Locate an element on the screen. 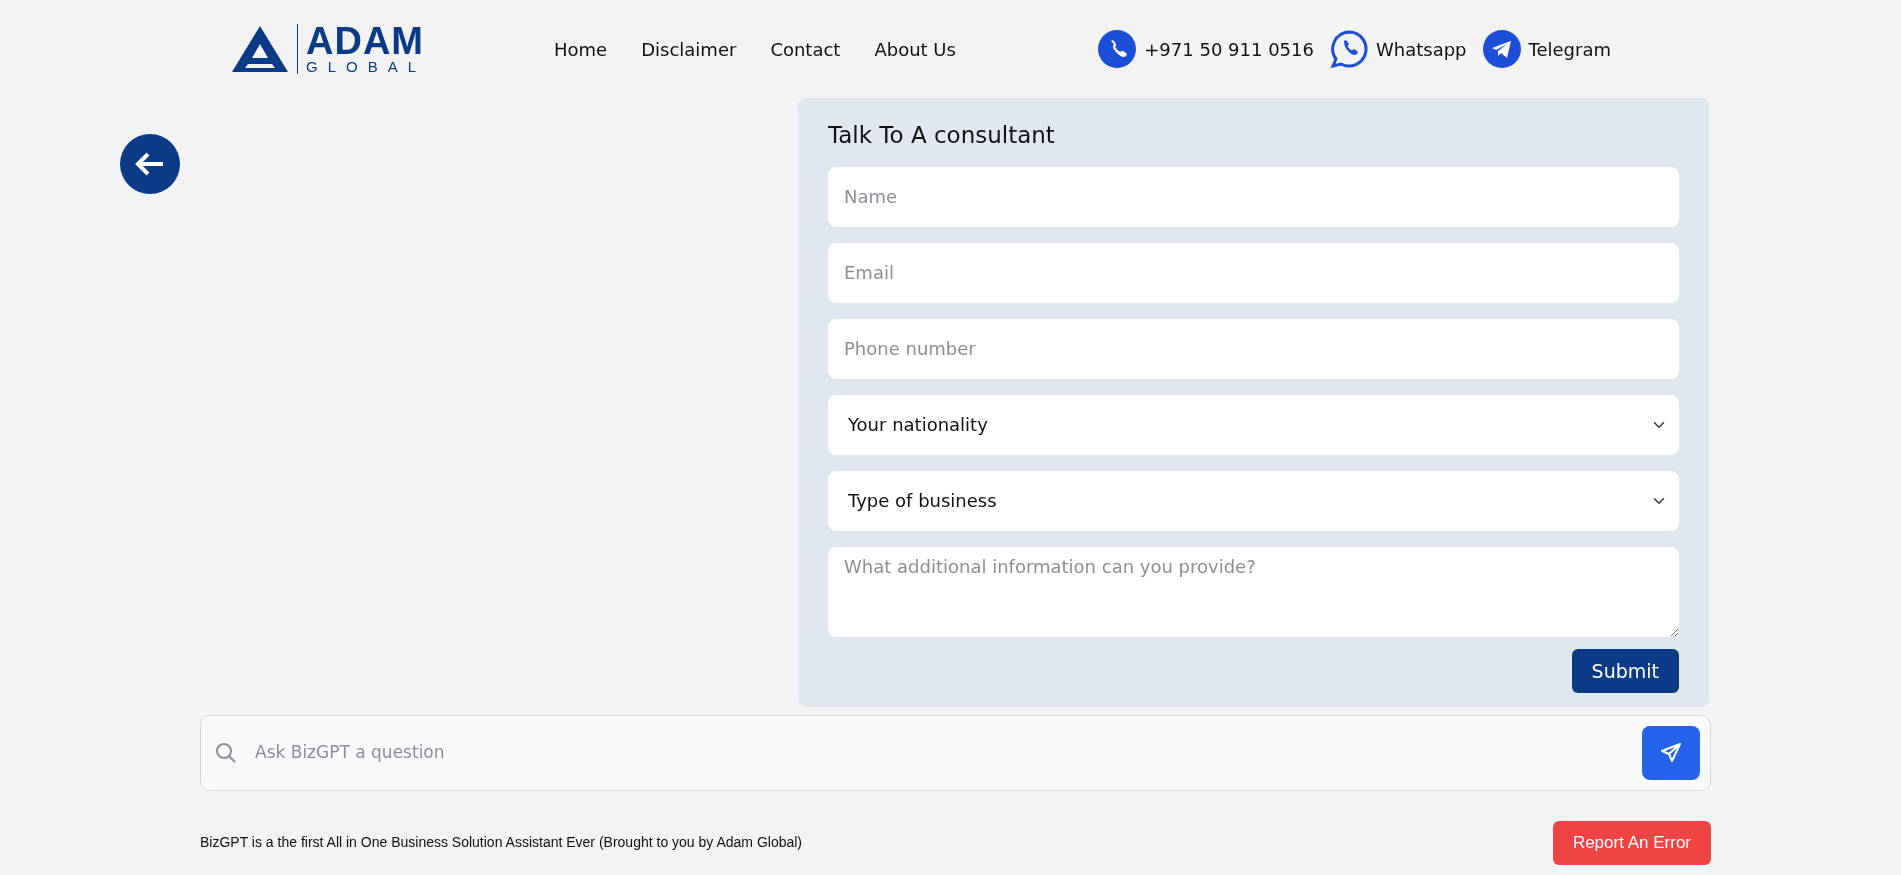  submit-button: Submit is located at coordinates (1625, 670).